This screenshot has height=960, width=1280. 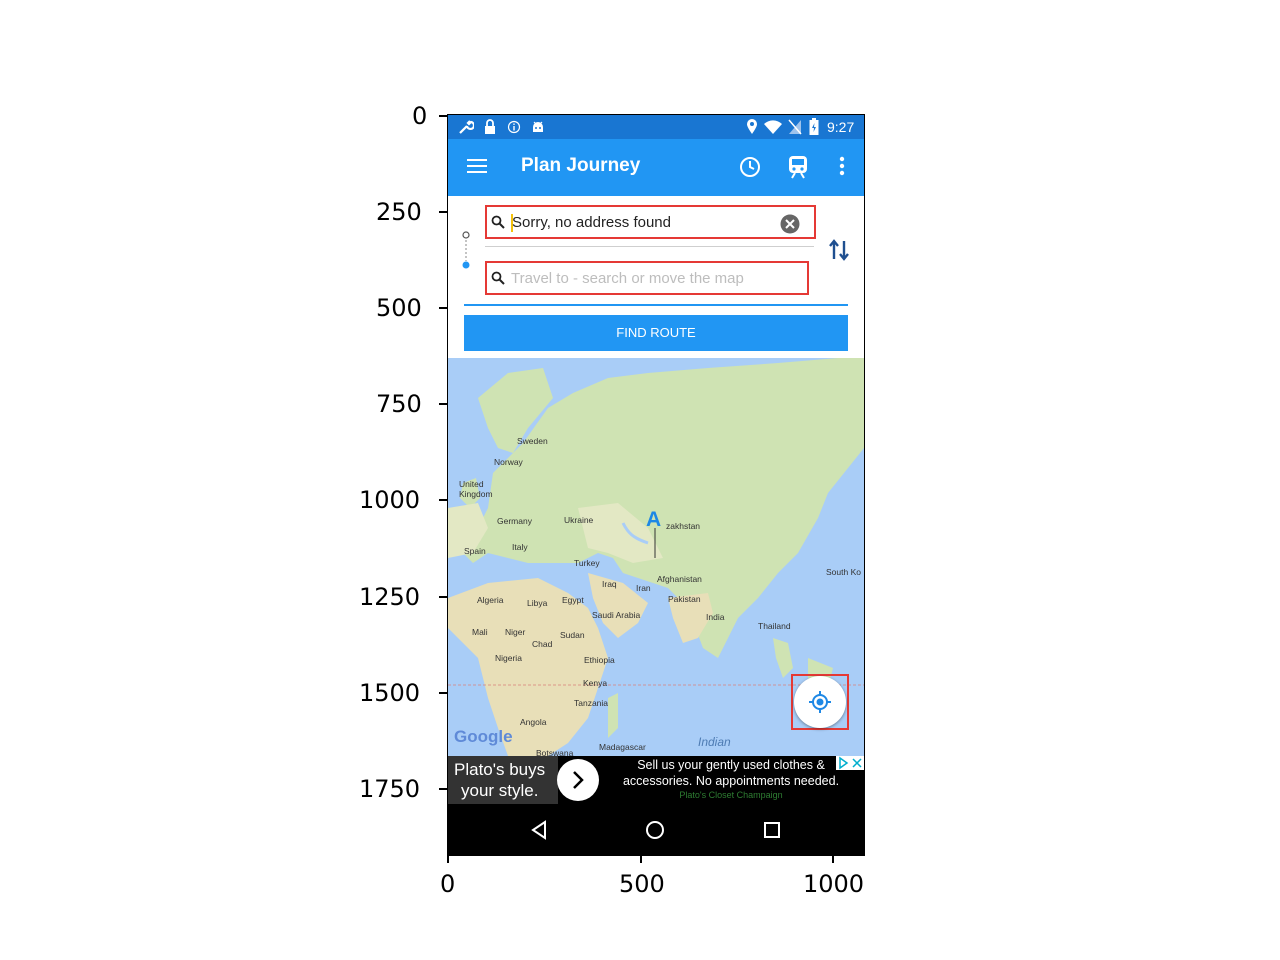 What do you see at coordinates (839, 250) in the screenshot?
I see `swap-icon` at bounding box center [839, 250].